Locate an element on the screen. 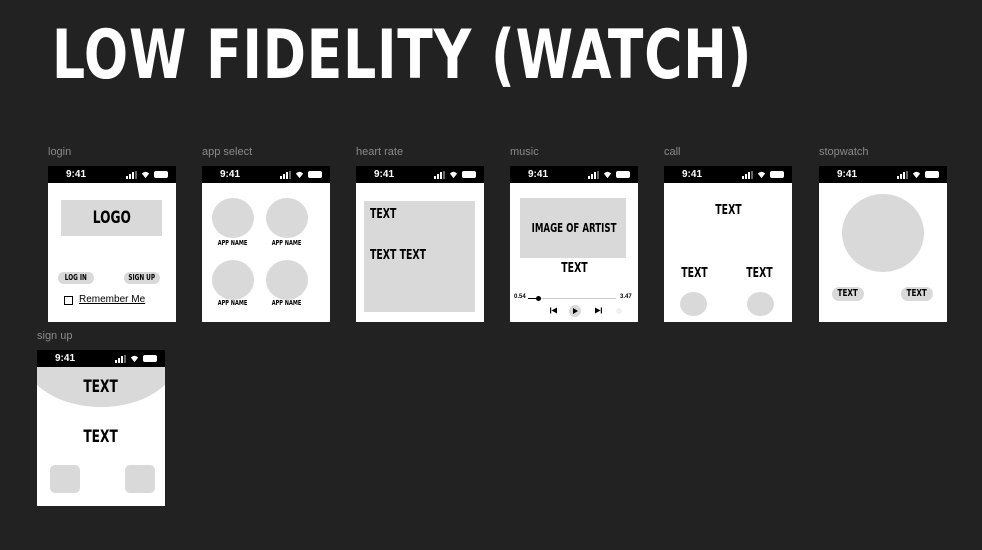  play-icon is located at coordinates (575, 311).